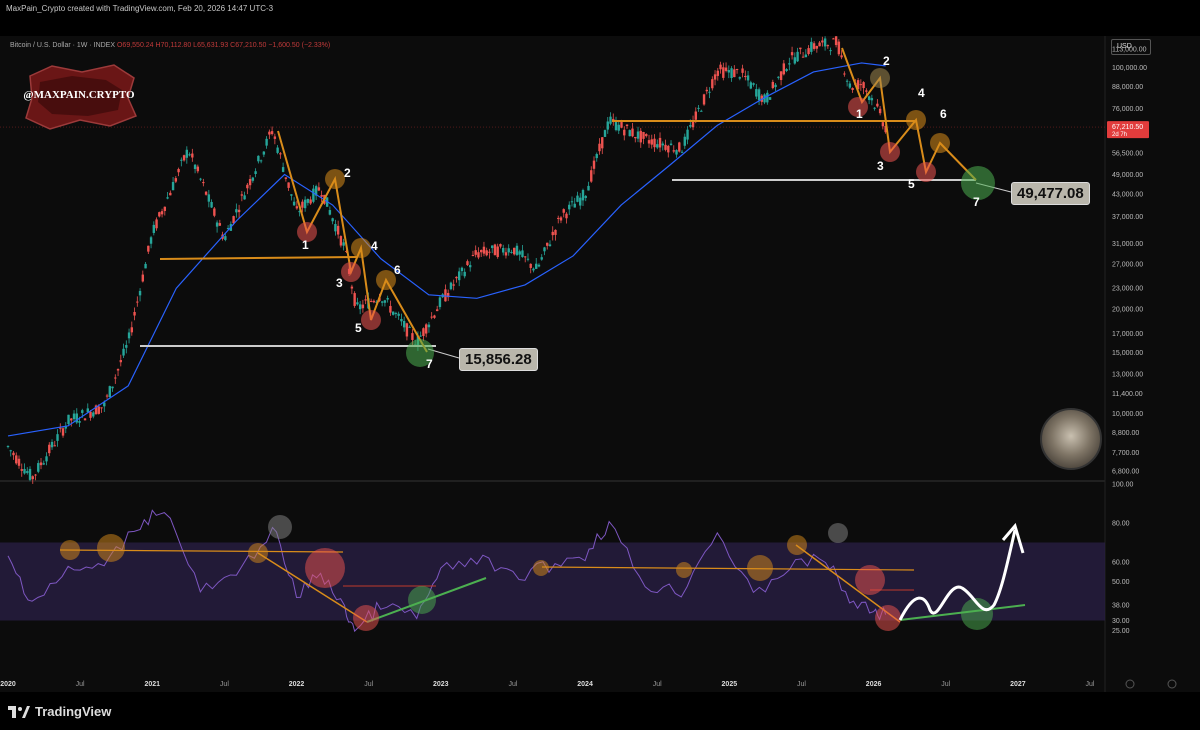  I want to click on tradingview-mark-icon, so click(19, 711).